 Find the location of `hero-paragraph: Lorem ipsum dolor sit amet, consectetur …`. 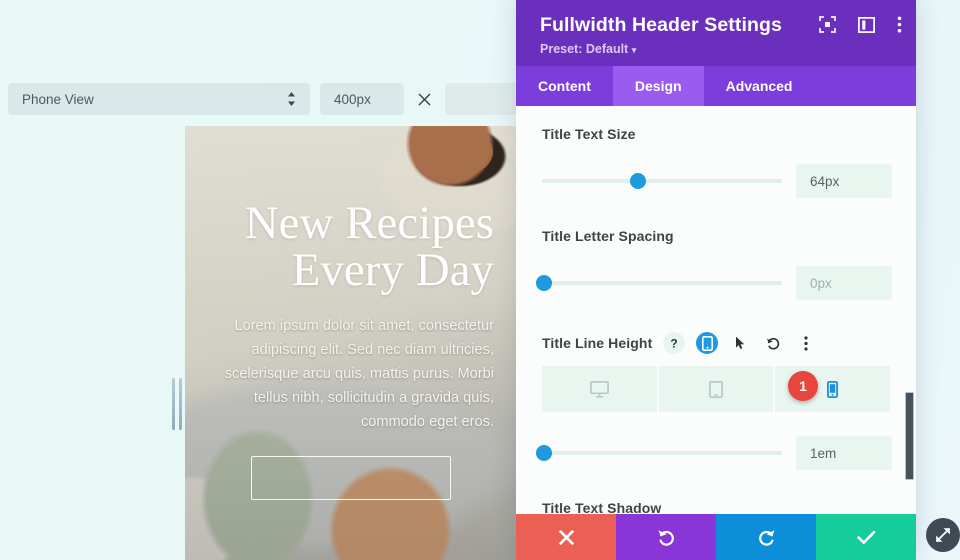

hero-paragraph: Lorem ipsum dolor sit amet, consectetur … is located at coordinates (359, 374).